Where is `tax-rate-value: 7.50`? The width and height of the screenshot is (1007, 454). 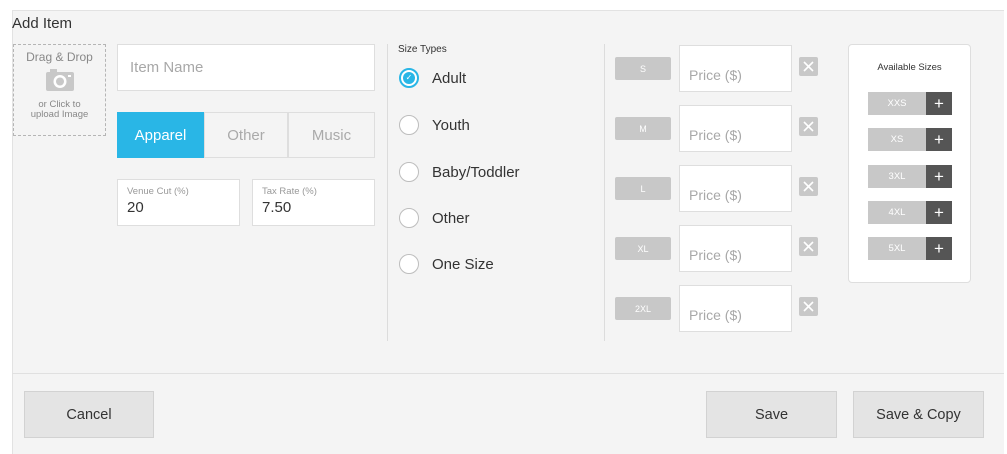 tax-rate-value: 7.50 is located at coordinates (277, 207).